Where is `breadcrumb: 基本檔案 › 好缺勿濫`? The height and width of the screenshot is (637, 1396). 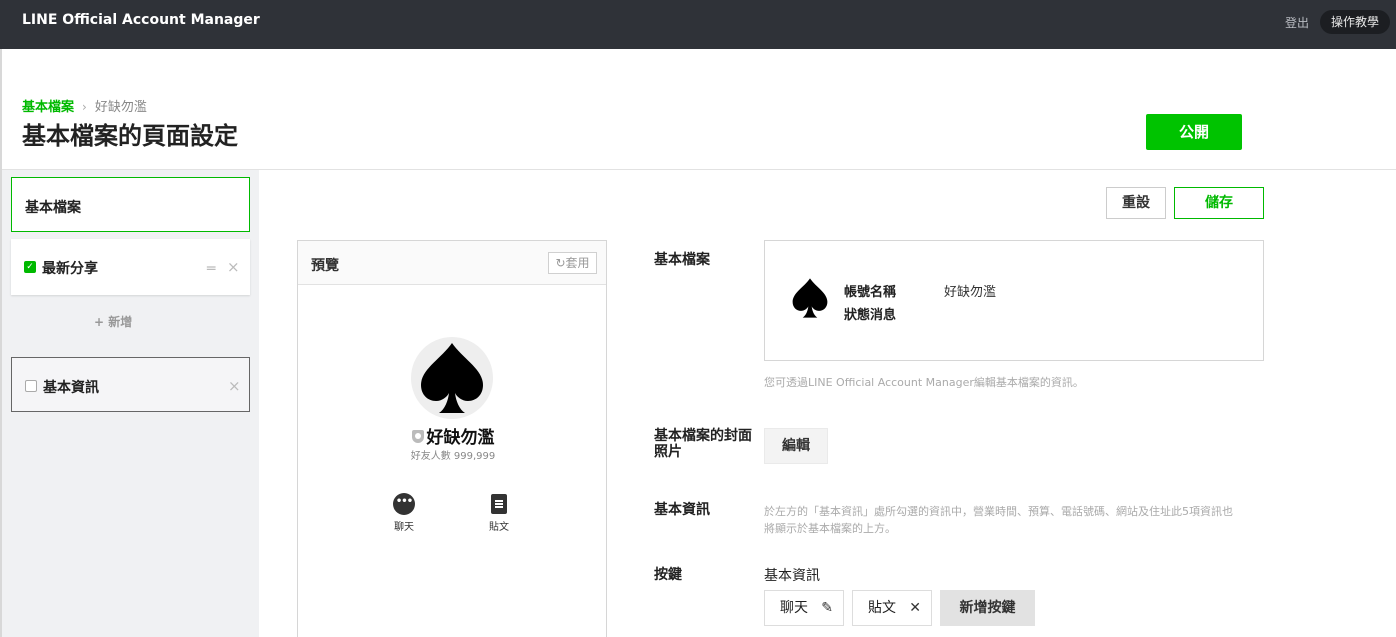 breadcrumb: 基本檔案 › 好缺勿濫 is located at coordinates (84, 105).